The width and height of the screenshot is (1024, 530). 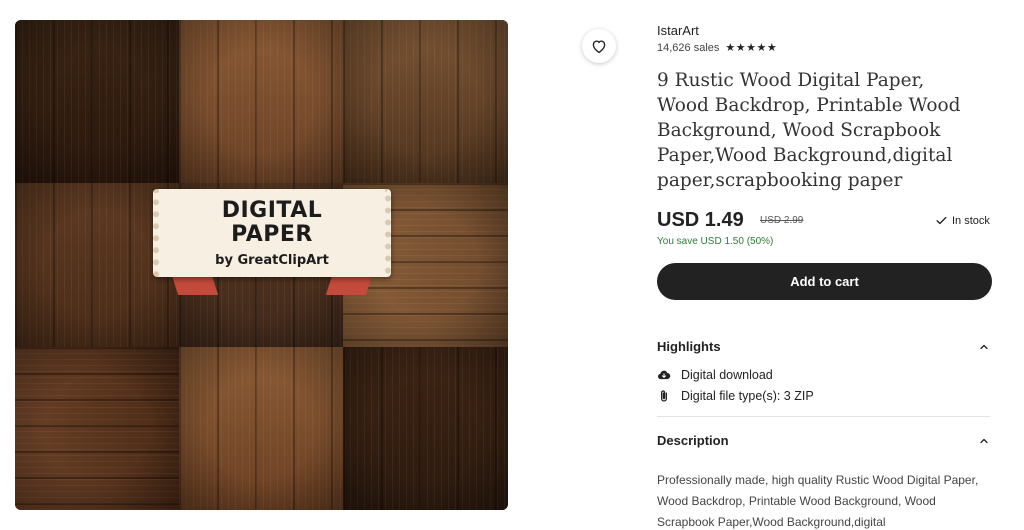 What do you see at coordinates (941, 220) in the screenshot?
I see `checkmark-icon` at bounding box center [941, 220].